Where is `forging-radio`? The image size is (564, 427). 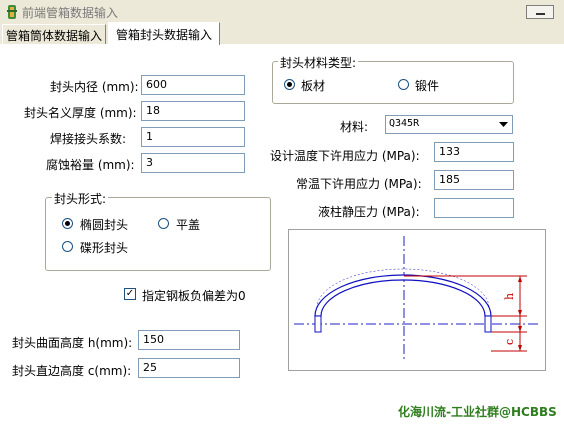
forging-radio is located at coordinates (403, 84).